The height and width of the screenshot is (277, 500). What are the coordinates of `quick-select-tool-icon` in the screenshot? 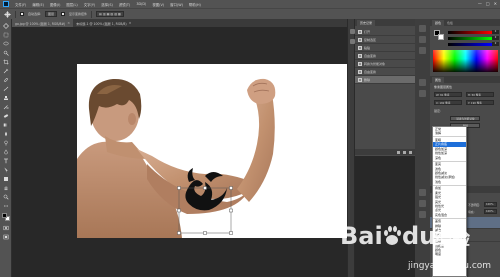 It's located at (6, 53).